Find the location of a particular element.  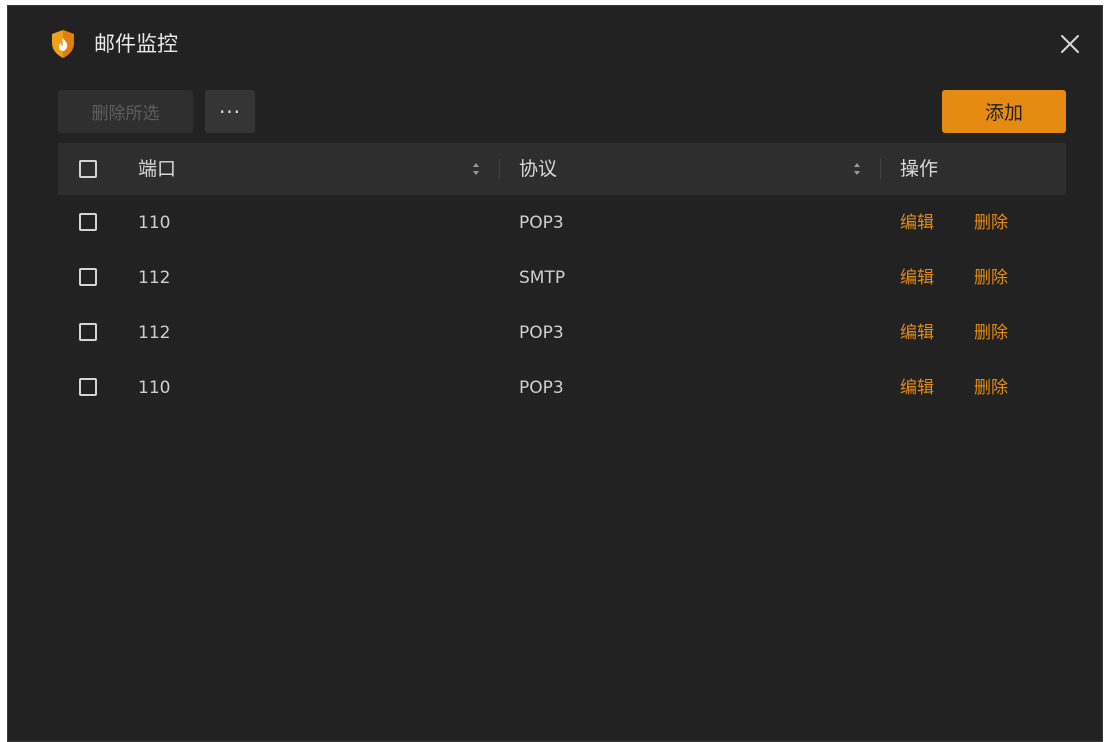

table-row: 112 SMTP 编辑 删除 is located at coordinates (562, 277).